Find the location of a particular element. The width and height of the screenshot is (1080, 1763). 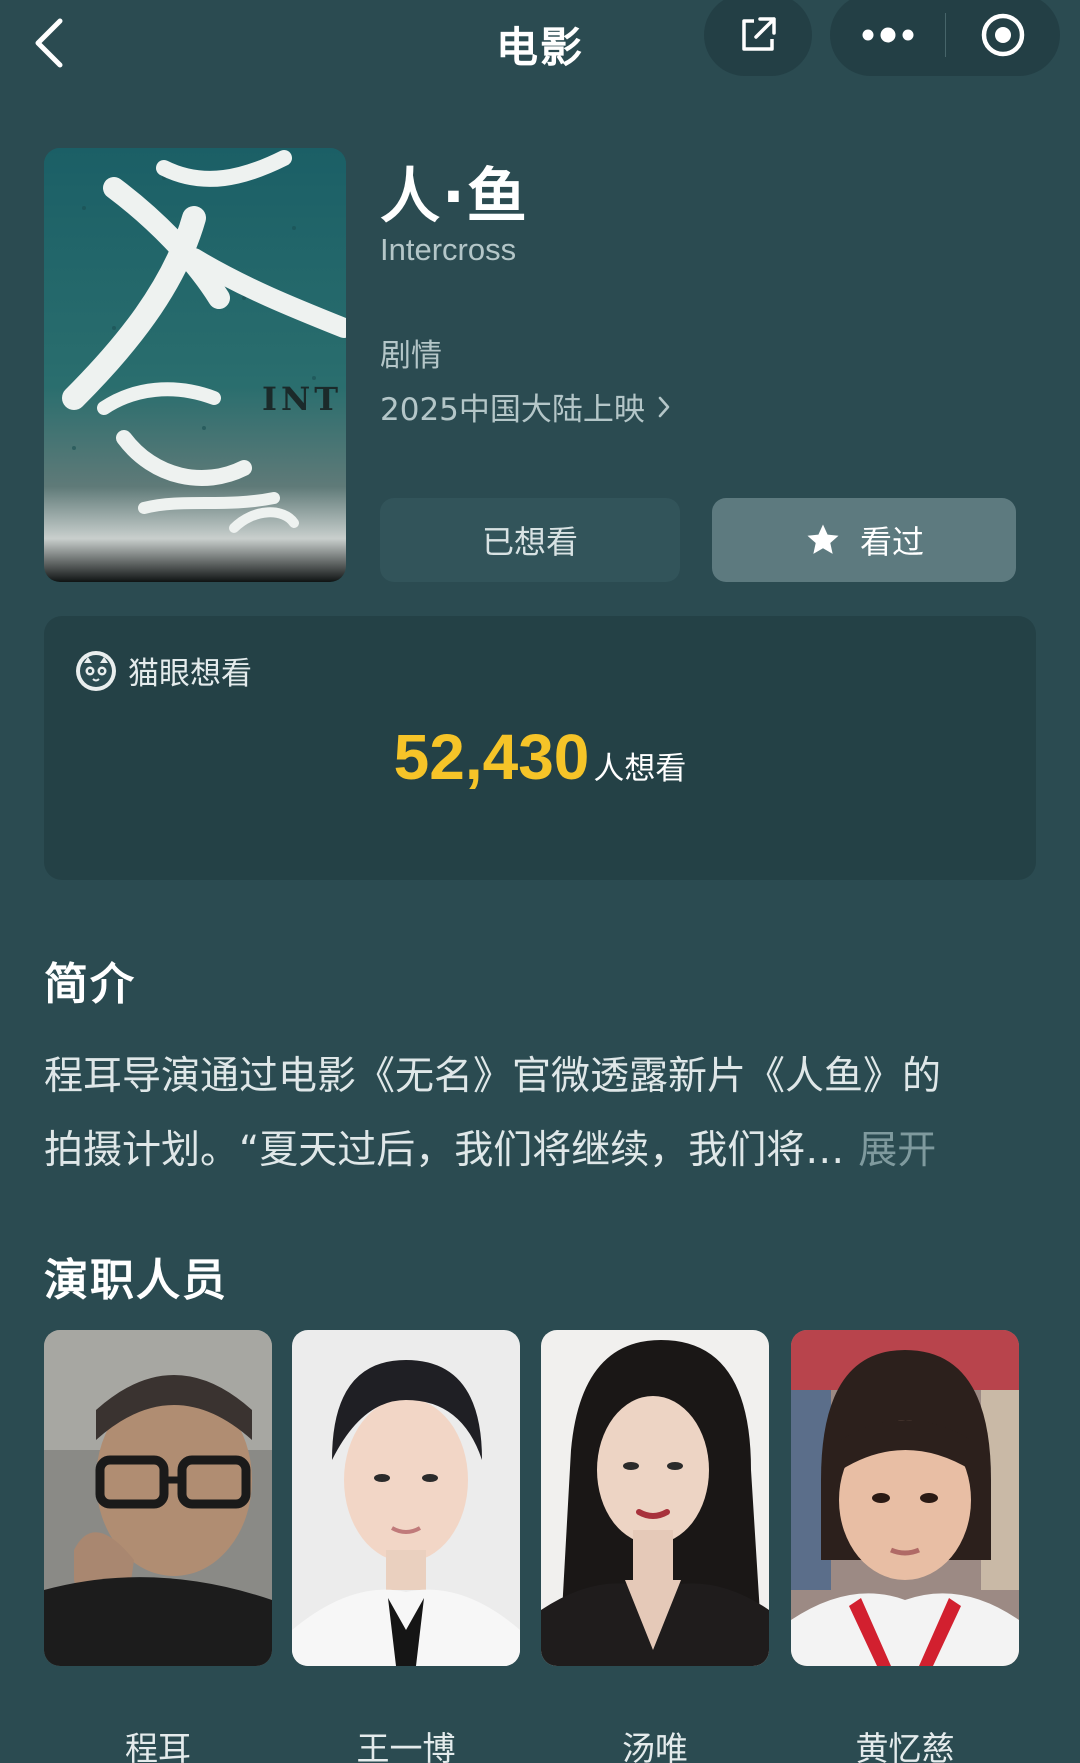

close-button is located at coordinates (1003, 38).